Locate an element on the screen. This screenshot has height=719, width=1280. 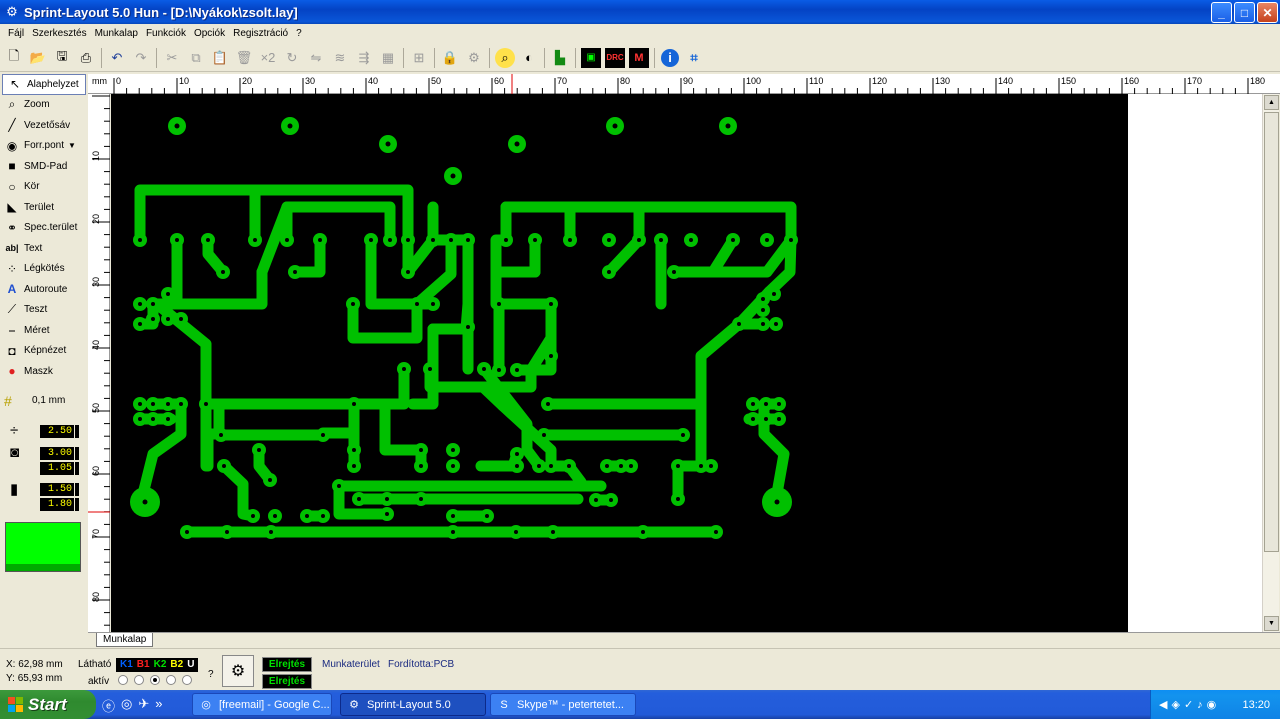
tool-forrpont: ◉ Forr.pont ▼ is located at coordinates (44, 146).